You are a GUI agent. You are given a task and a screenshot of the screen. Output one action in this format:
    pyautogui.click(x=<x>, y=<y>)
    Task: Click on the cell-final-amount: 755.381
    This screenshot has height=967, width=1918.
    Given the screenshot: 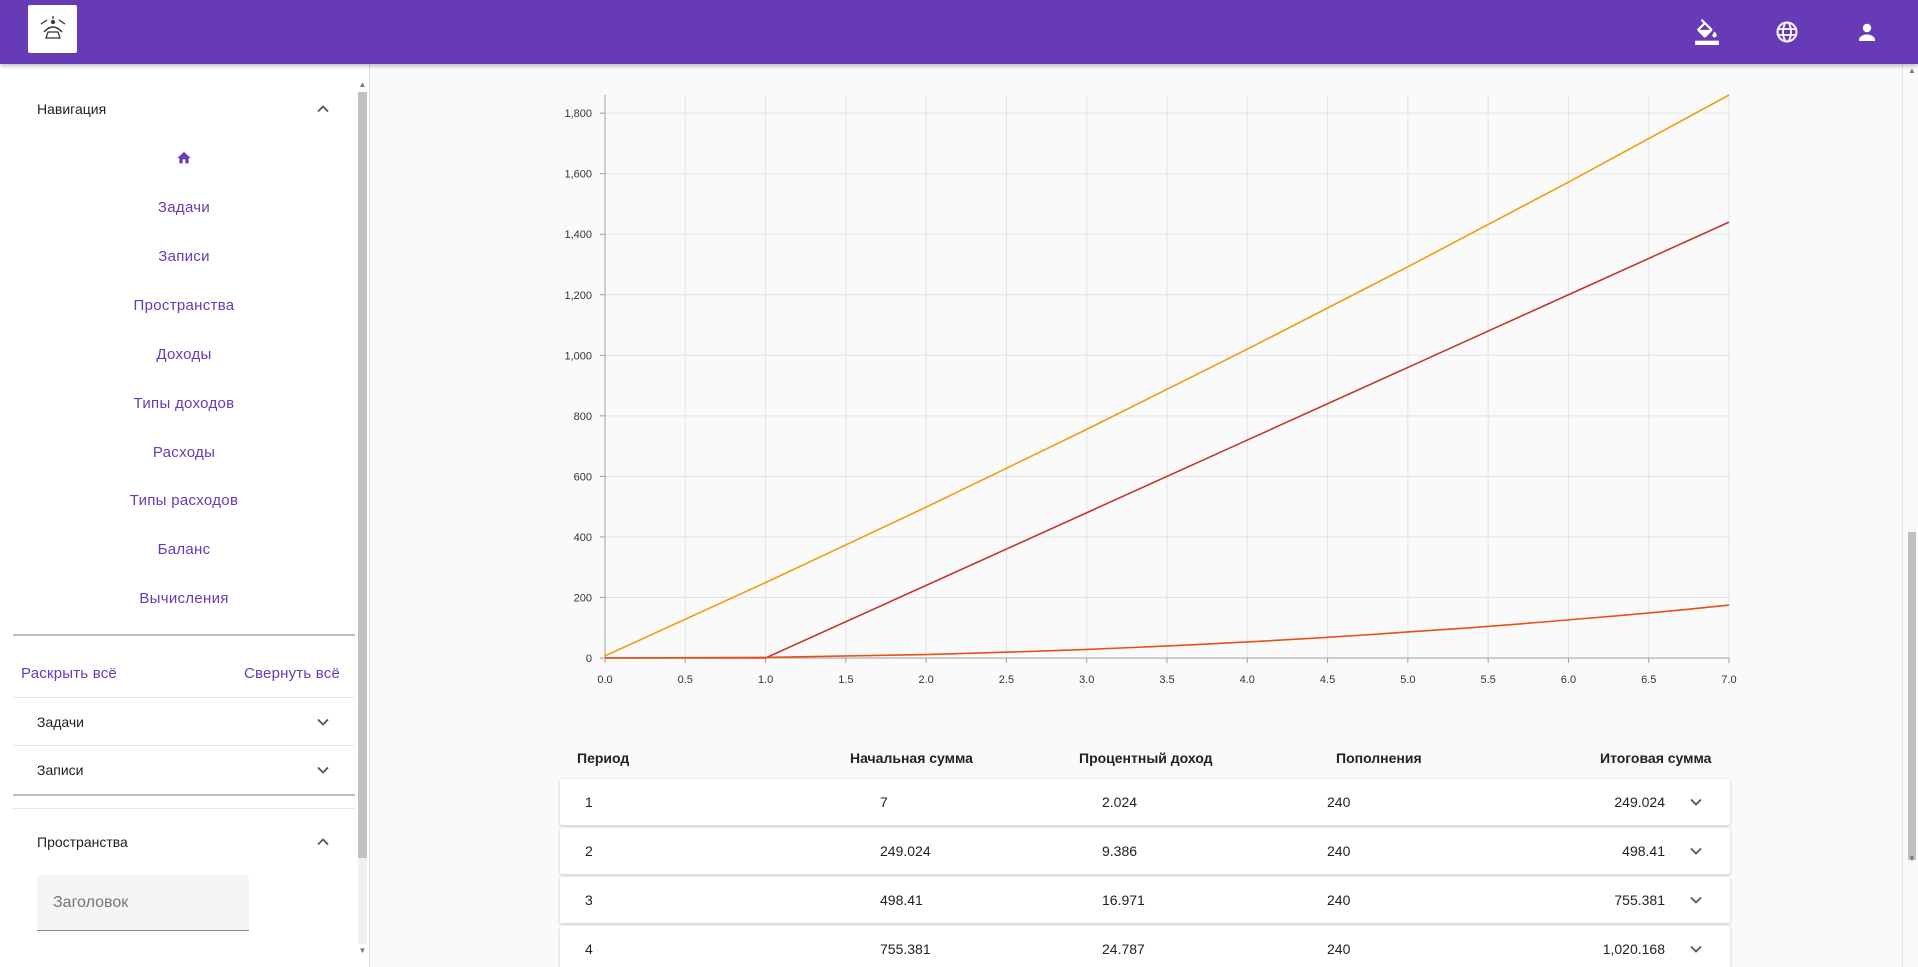 What is the action you would take?
    pyautogui.click(x=1639, y=900)
    